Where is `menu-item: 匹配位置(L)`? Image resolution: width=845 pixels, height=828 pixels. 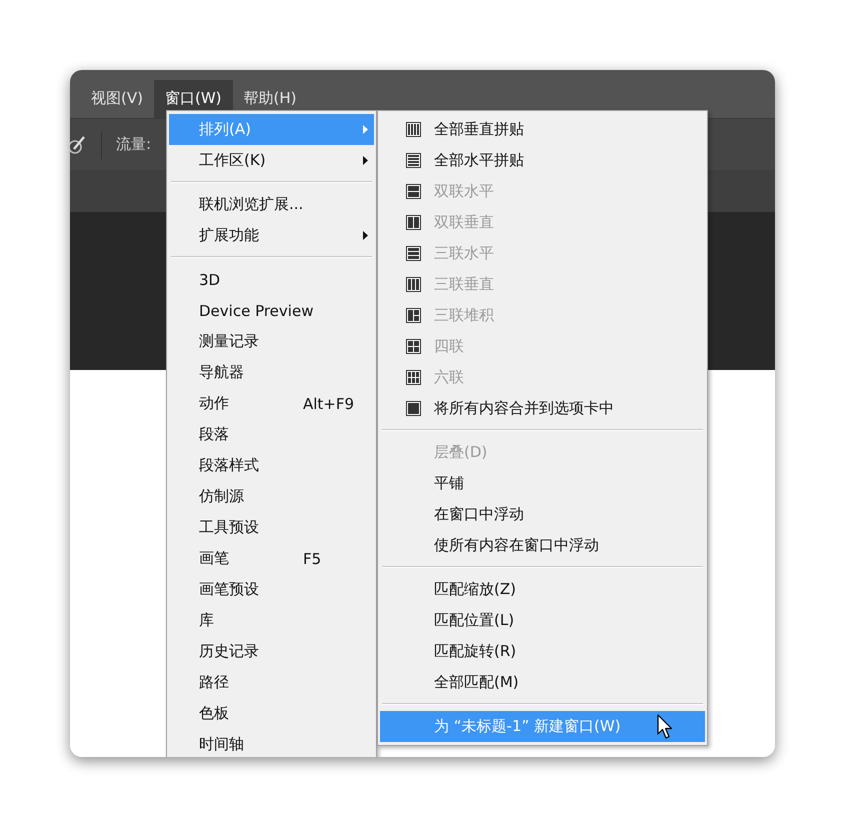
menu-item: 匹配位置(L) is located at coordinates (542, 620).